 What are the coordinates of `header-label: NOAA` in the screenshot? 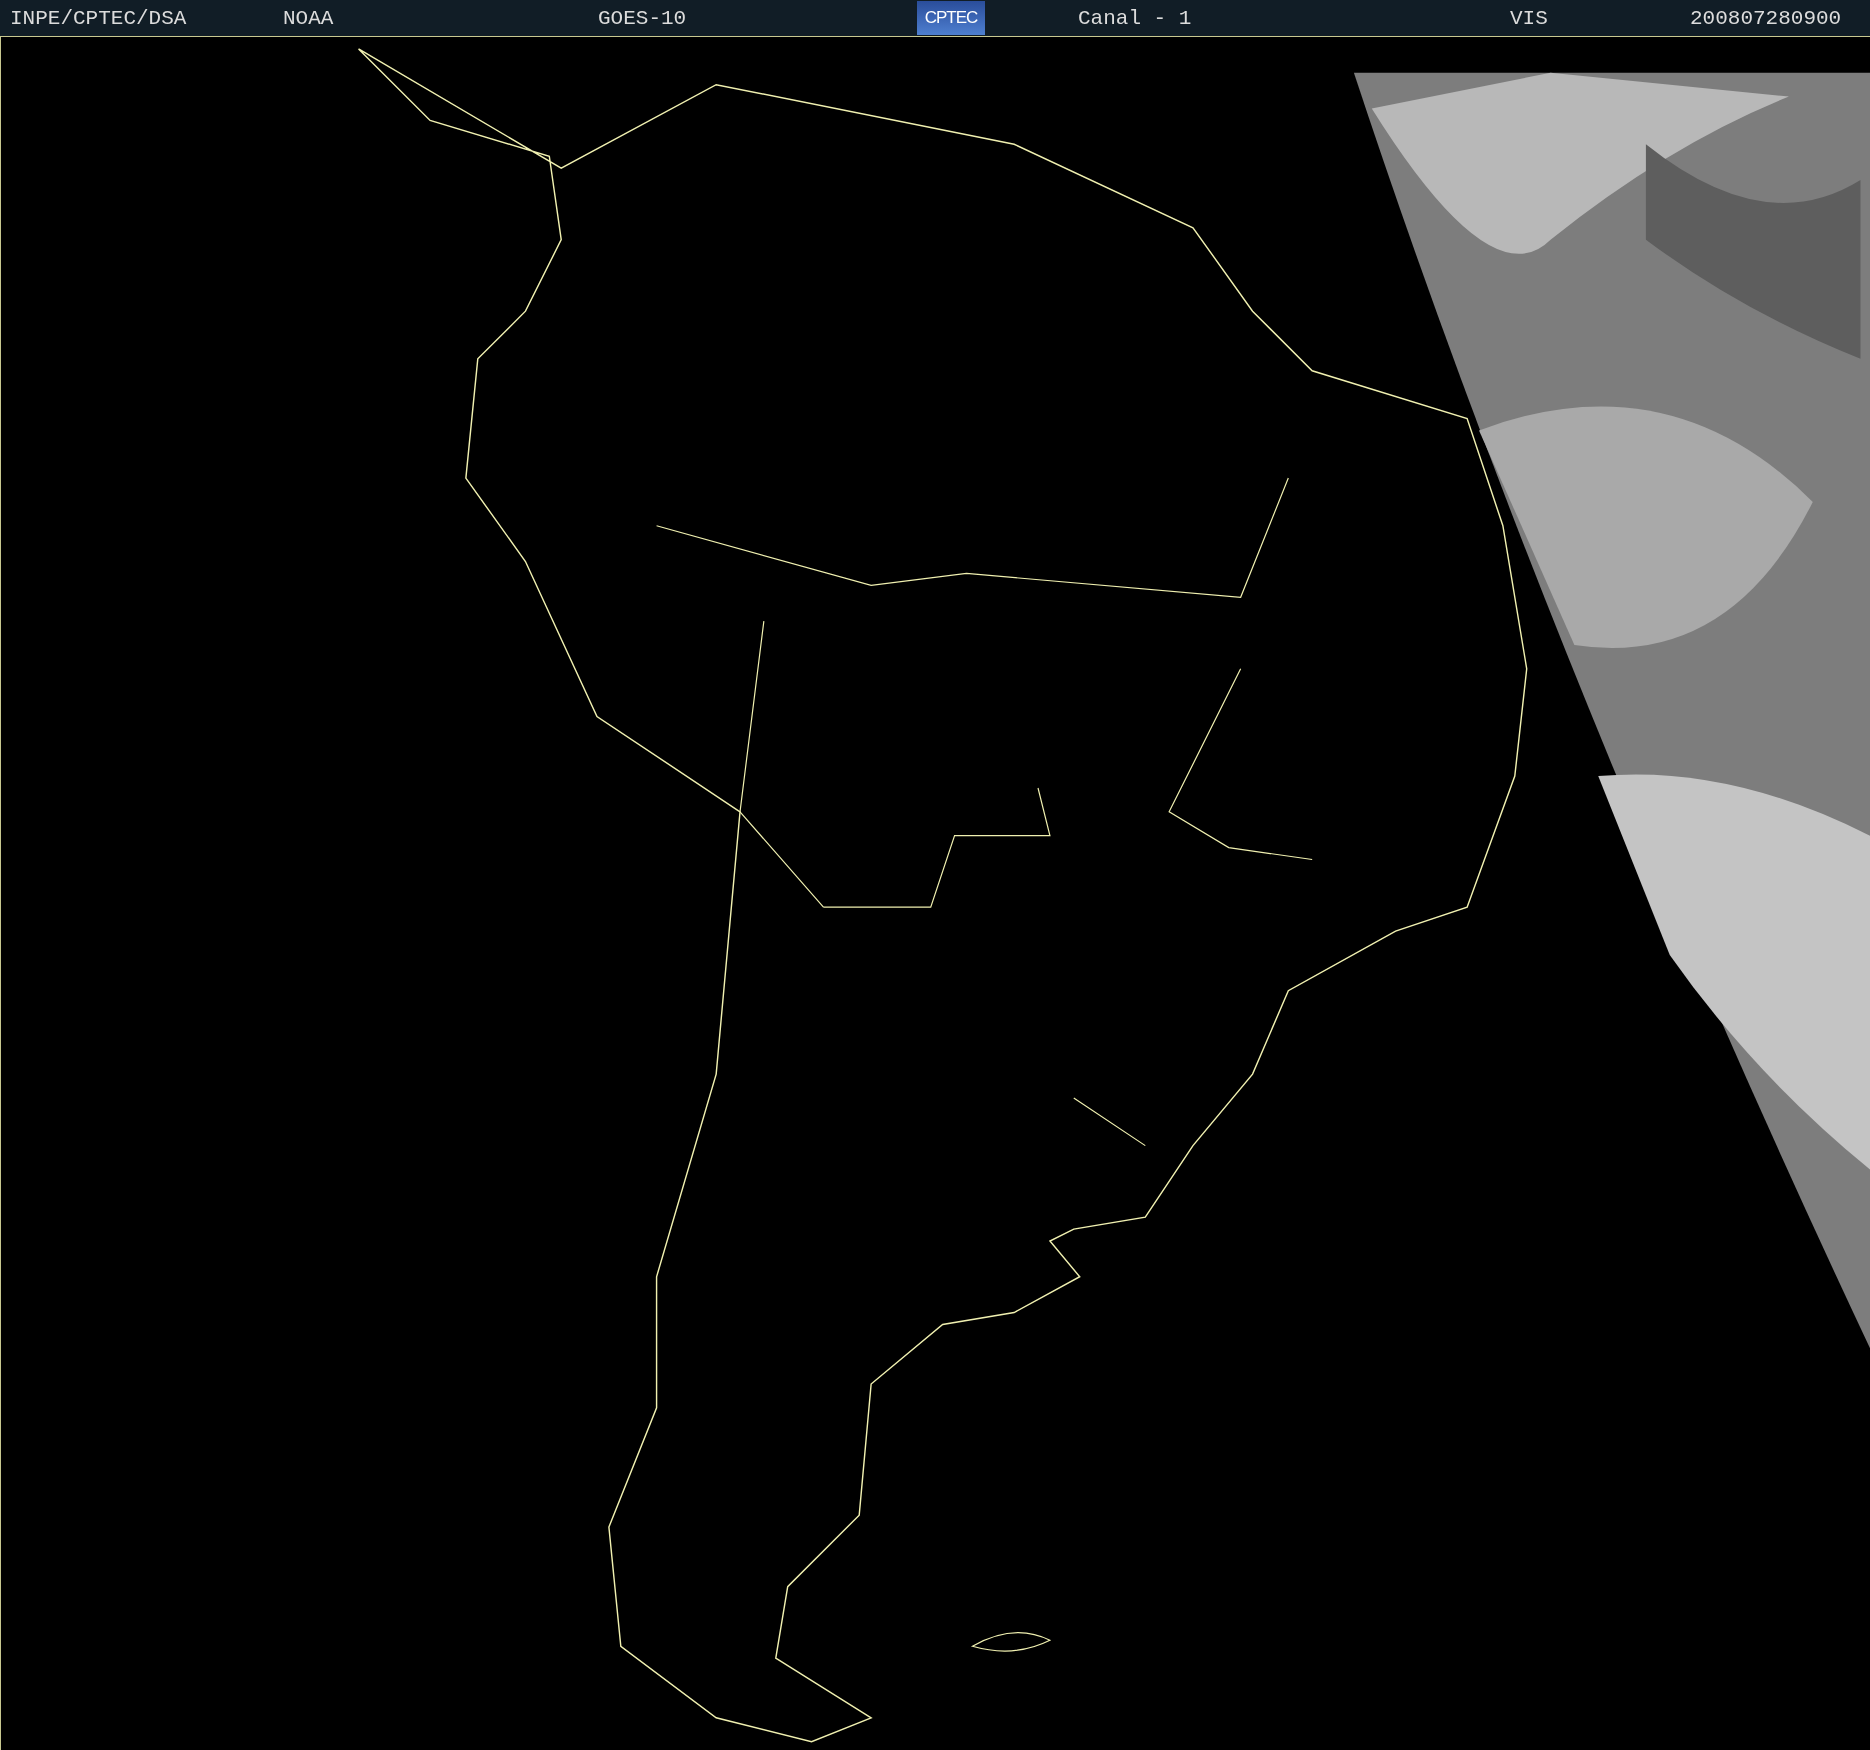 It's located at (308, 18).